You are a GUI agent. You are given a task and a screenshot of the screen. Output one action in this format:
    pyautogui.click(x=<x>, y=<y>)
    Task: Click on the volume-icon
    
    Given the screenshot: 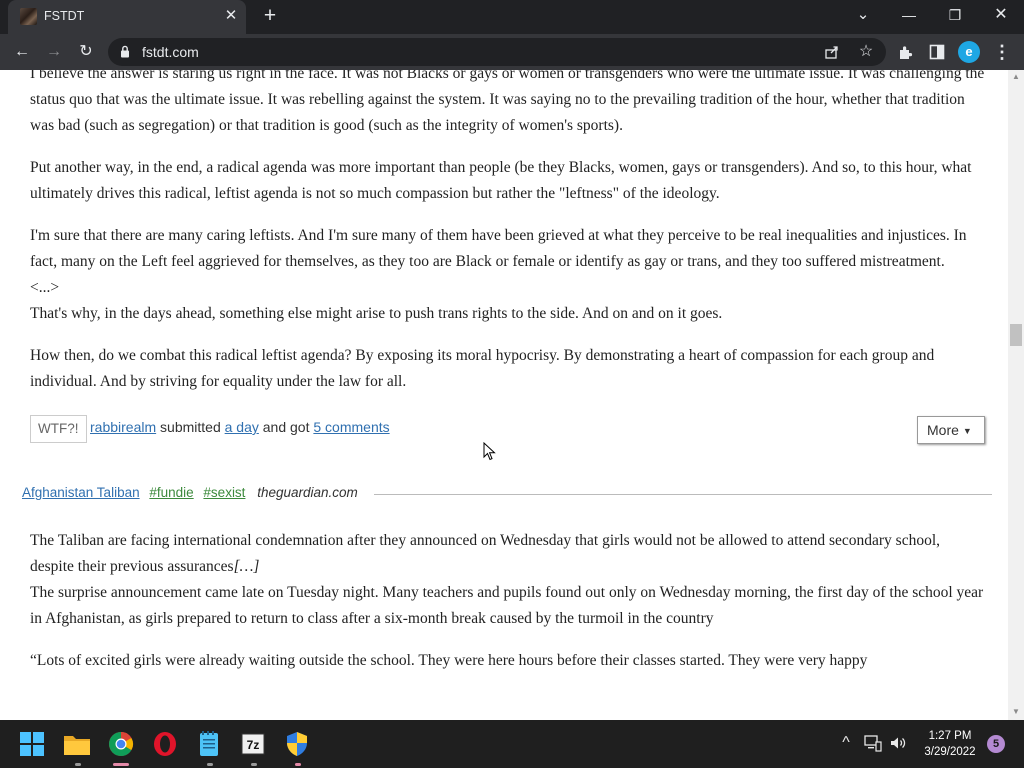 What is the action you would take?
    pyautogui.click(x=898, y=743)
    